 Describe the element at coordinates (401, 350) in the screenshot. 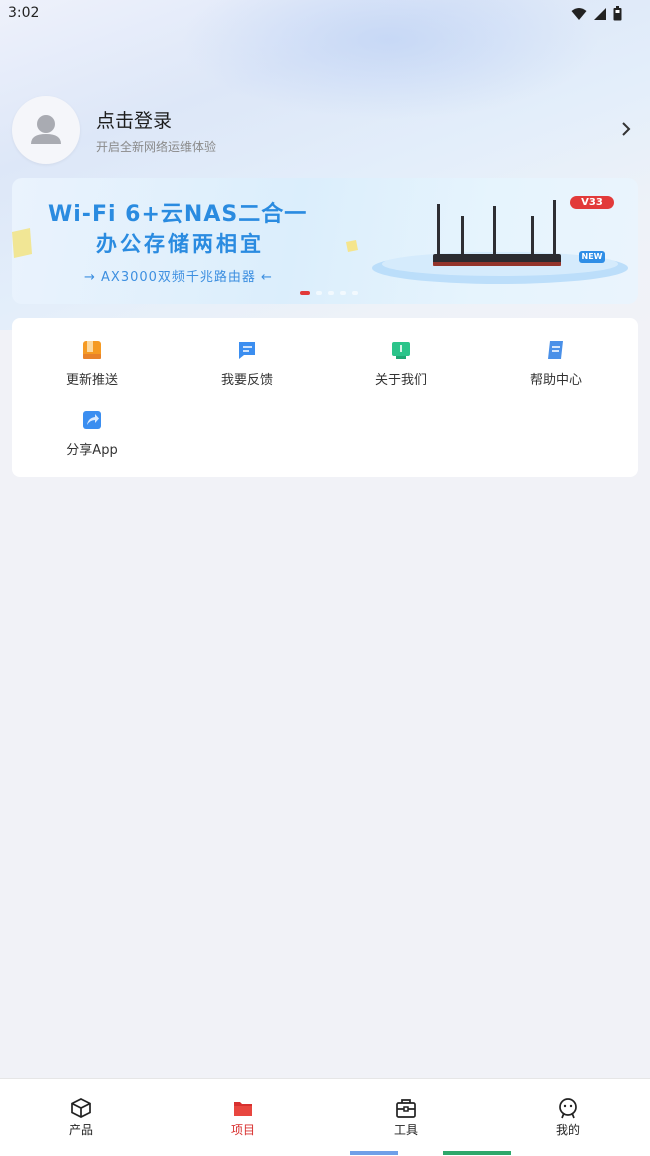

I see `about-us-icon` at that location.